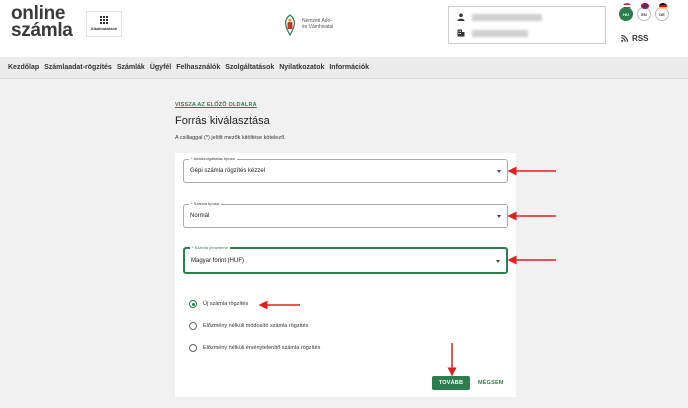 The width and height of the screenshot is (688, 408). I want to click on company-row, so click(492, 33).